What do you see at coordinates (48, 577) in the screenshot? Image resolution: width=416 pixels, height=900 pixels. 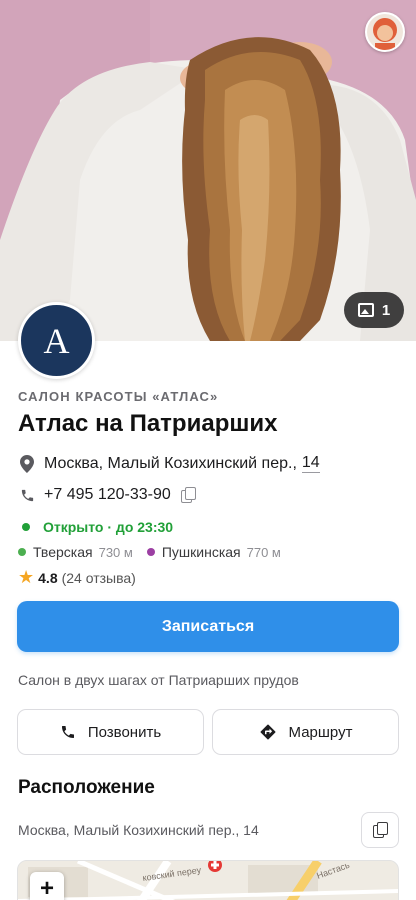 I see `rating-value: 4.8` at bounding box center [48, 577].